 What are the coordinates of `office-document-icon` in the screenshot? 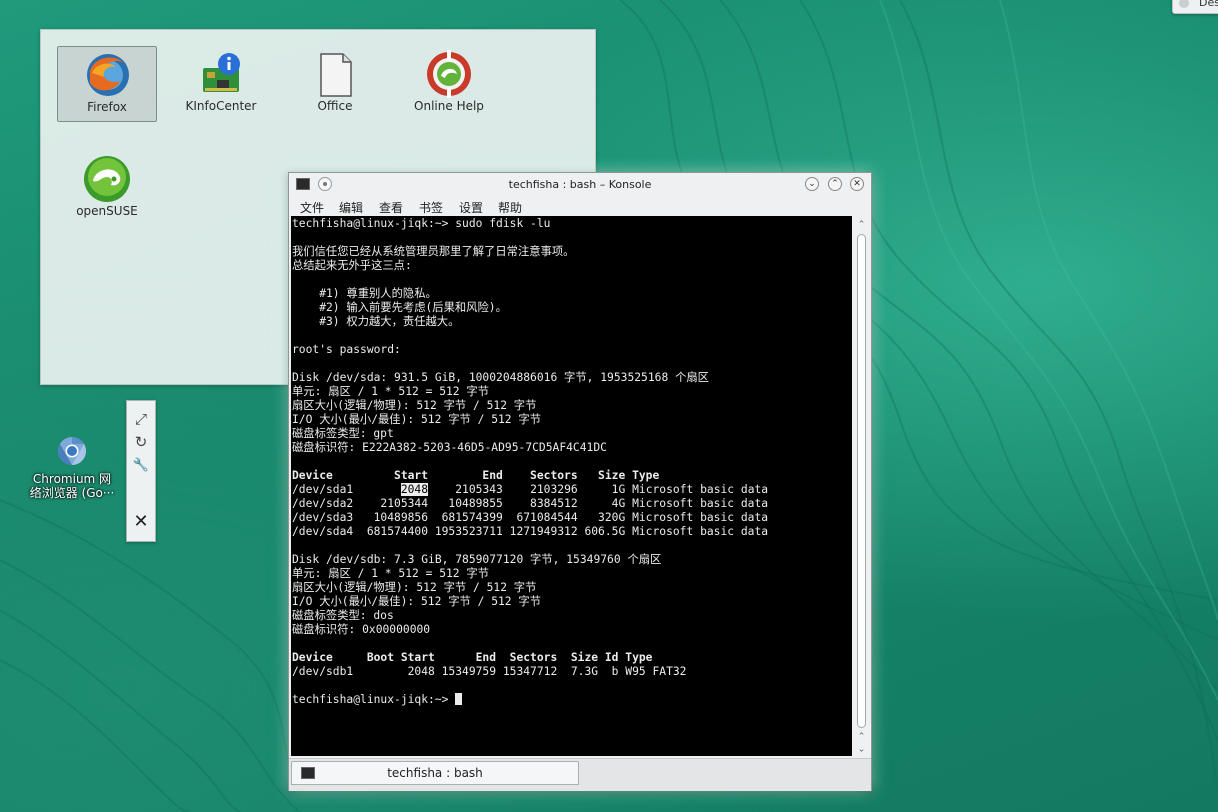 It's located at (336, 75).